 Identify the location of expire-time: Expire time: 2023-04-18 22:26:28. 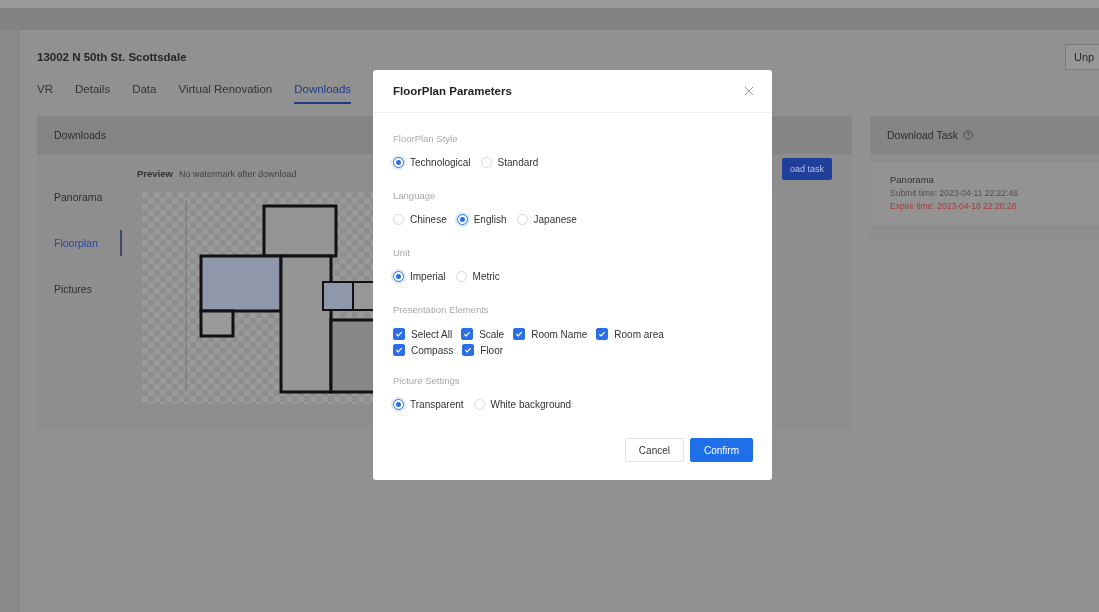
(954, 206).